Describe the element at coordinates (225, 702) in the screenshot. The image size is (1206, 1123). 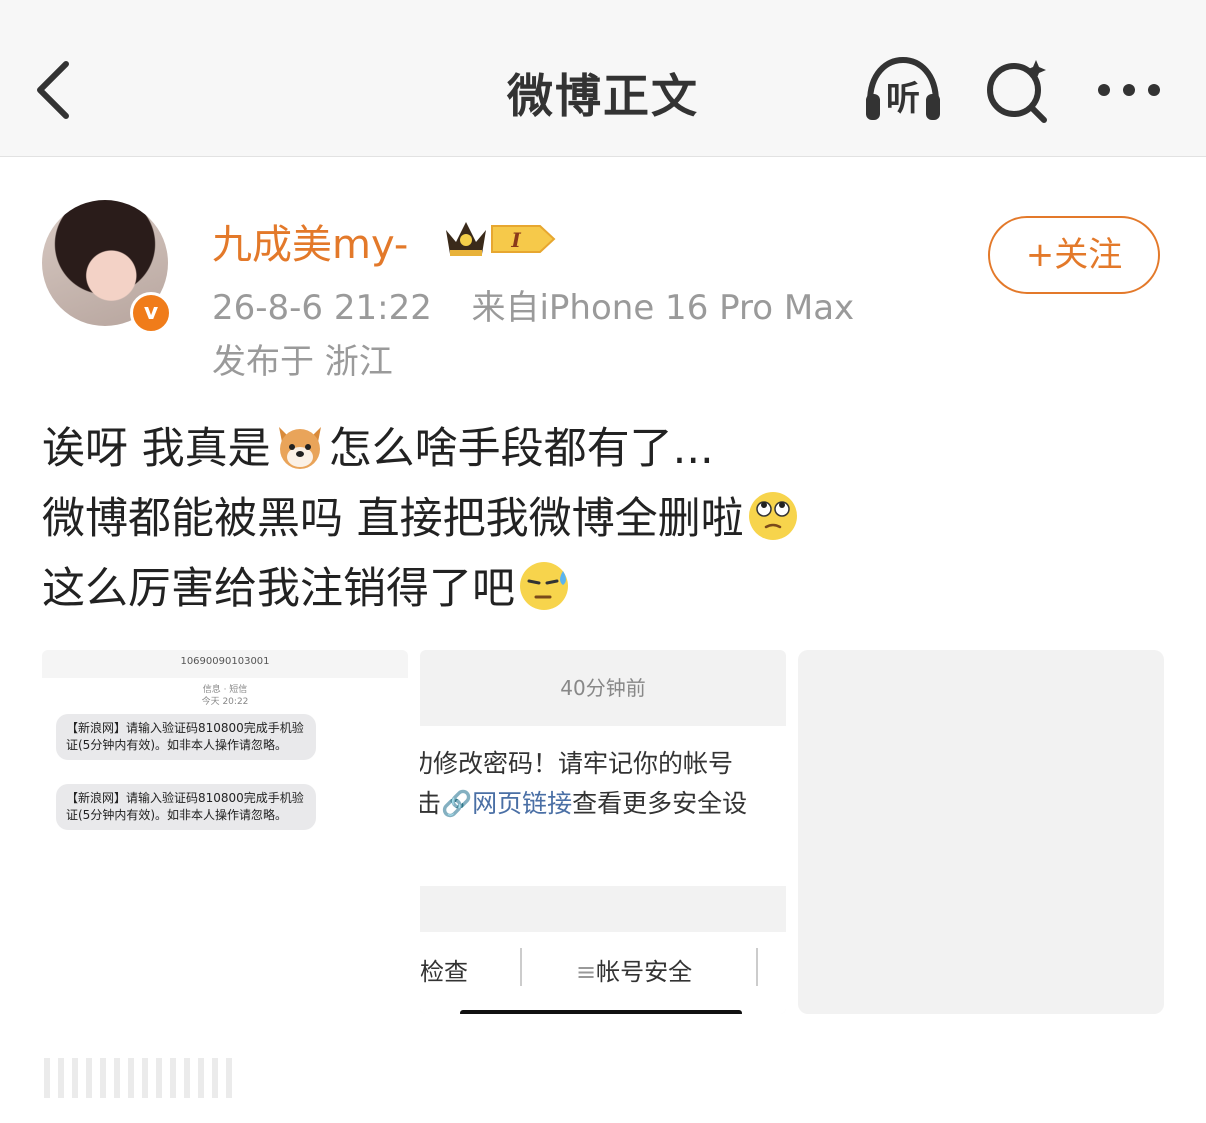
I see `sms-label-line: 今天 20:22` at that location.